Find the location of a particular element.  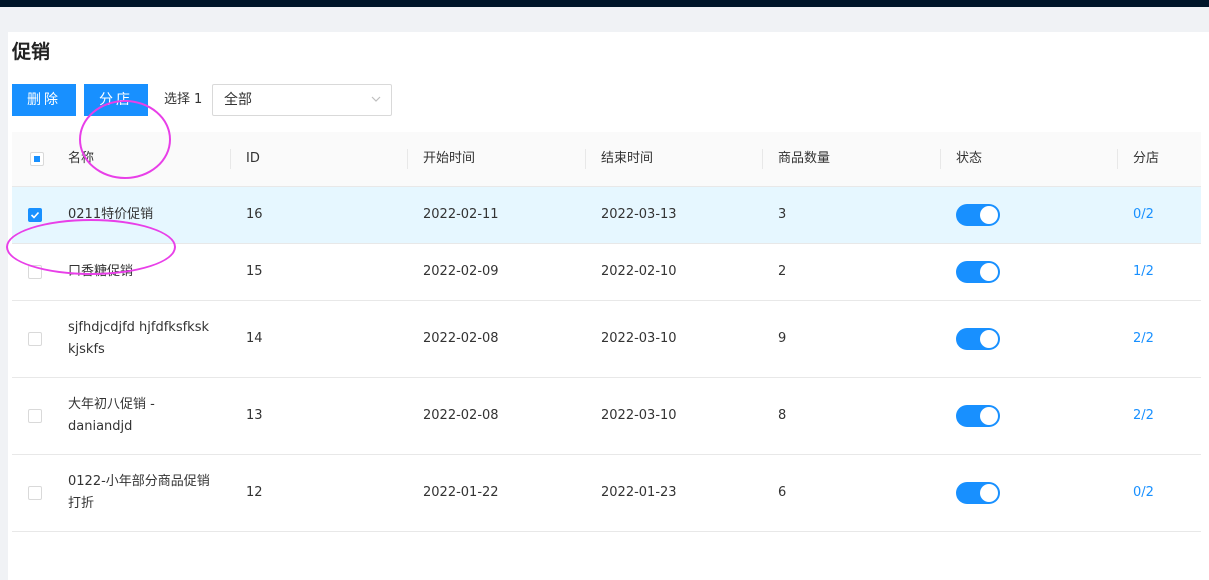

filter-value: 全部 is located at coordinates (238, 100).